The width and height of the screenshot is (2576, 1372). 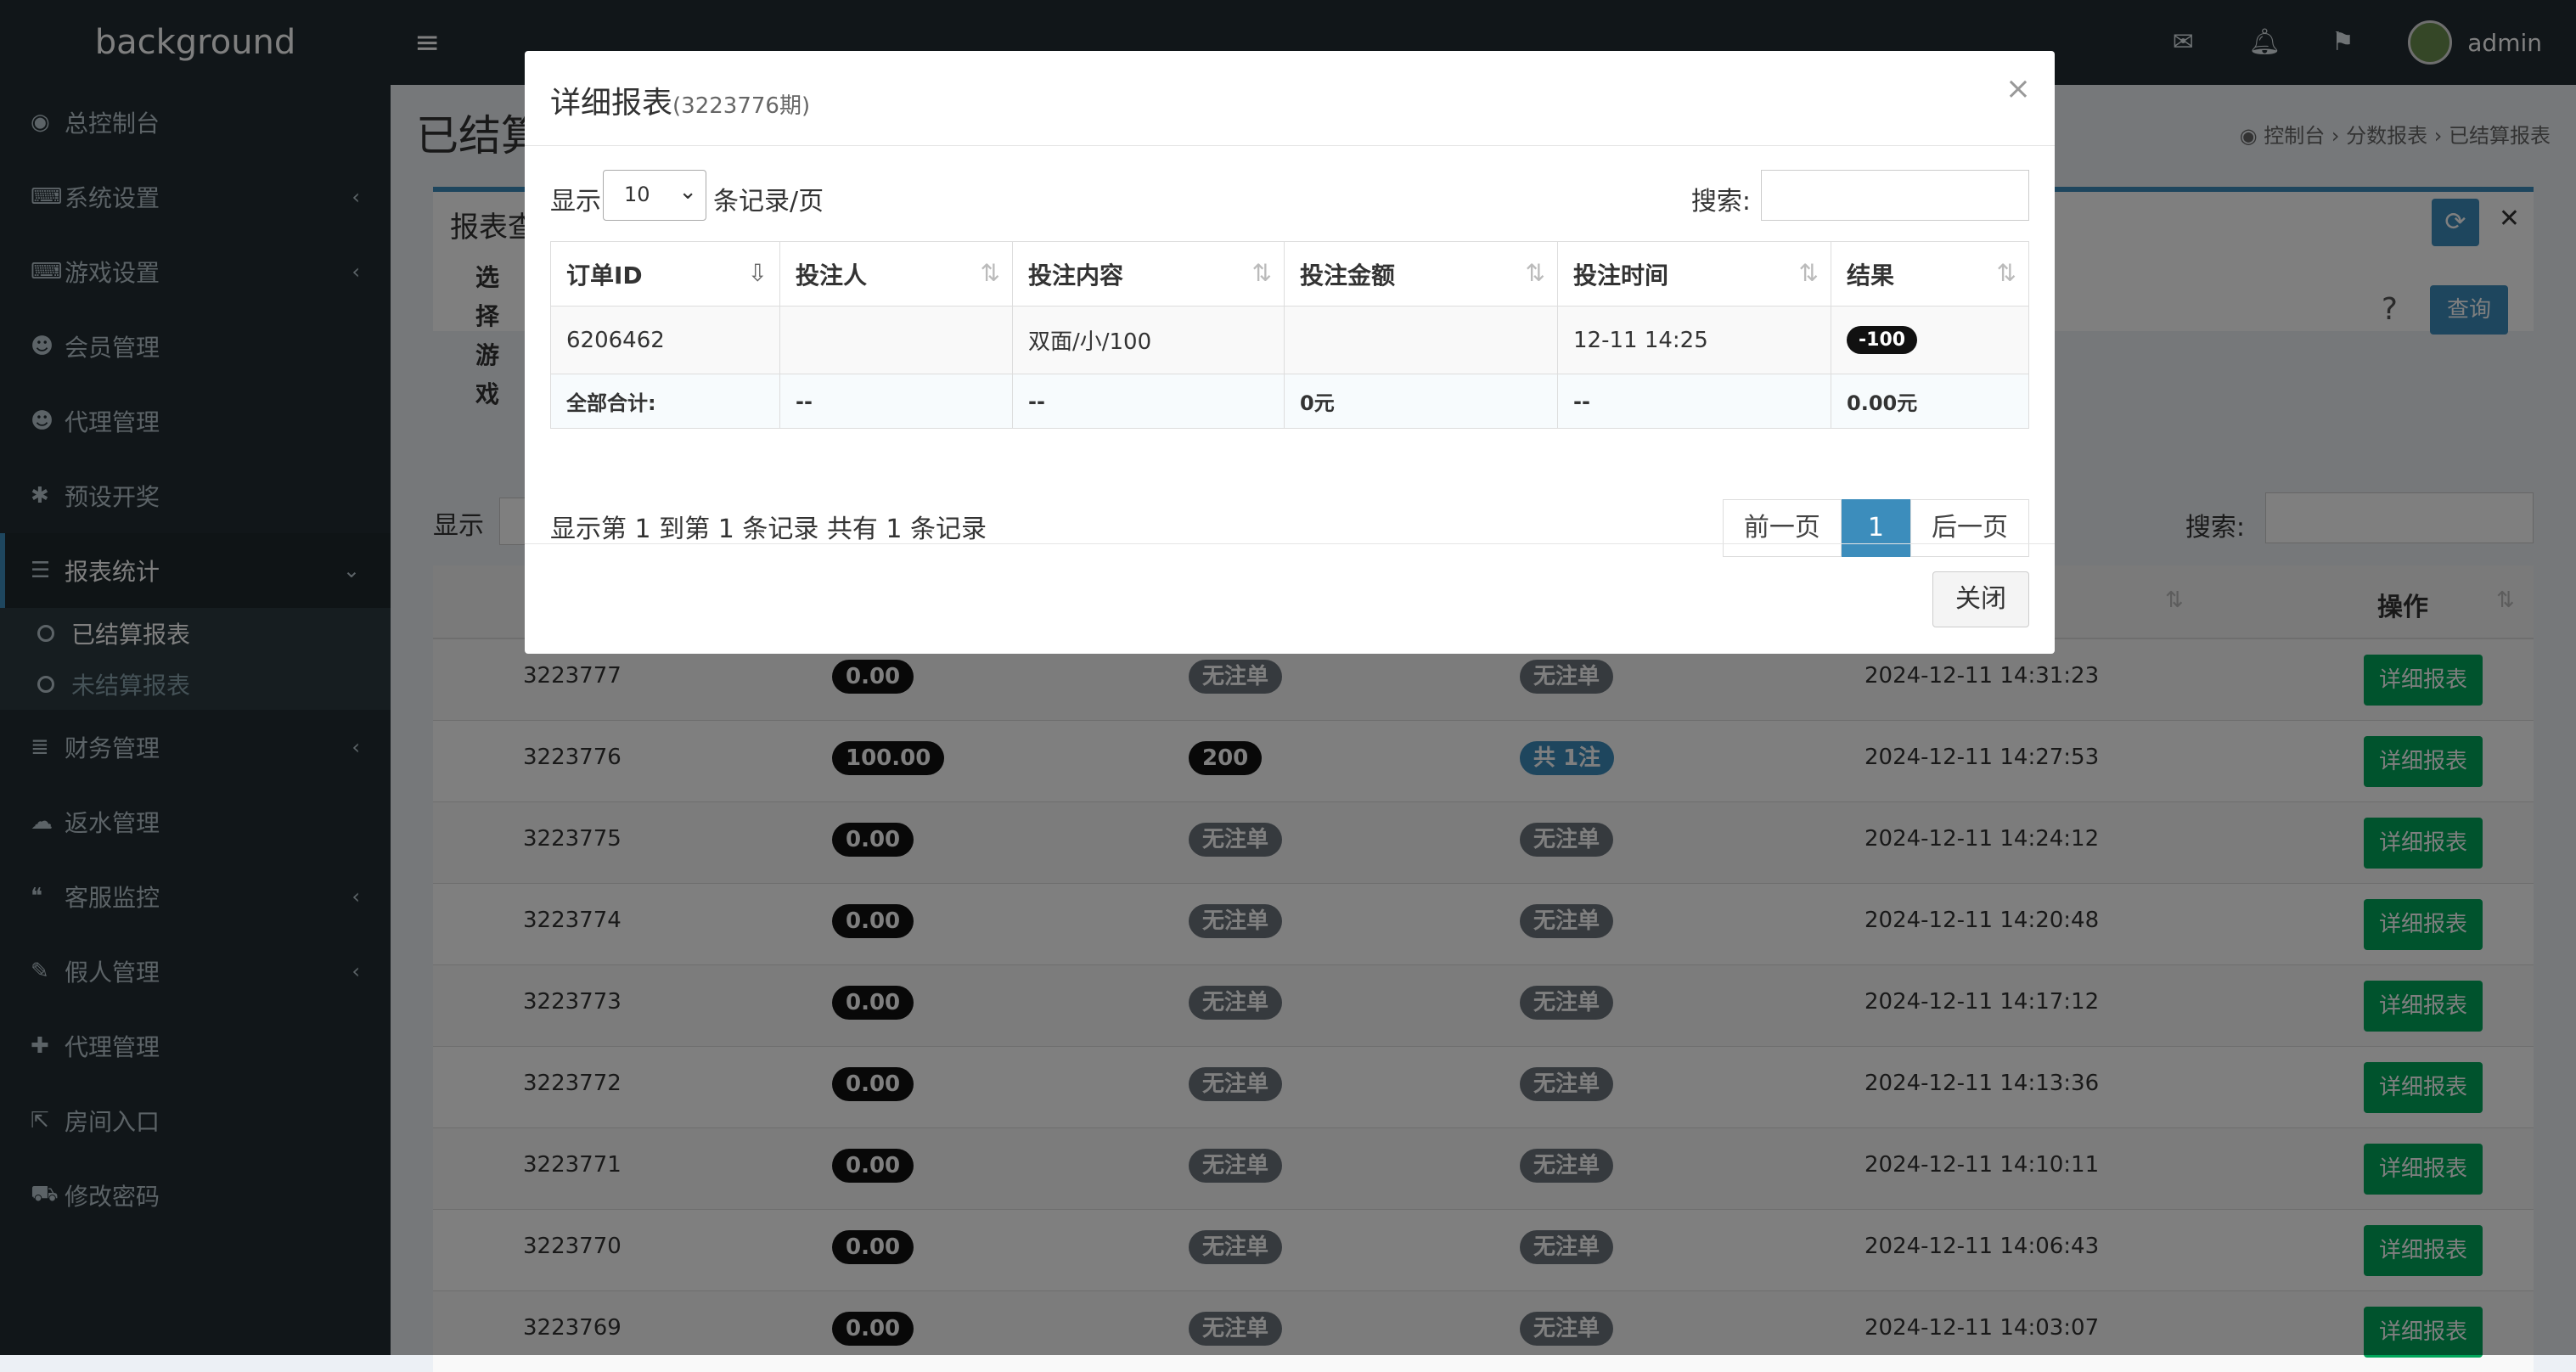 I want to click on column-header: 投注人 ⇅, so click(x=896, y=273).